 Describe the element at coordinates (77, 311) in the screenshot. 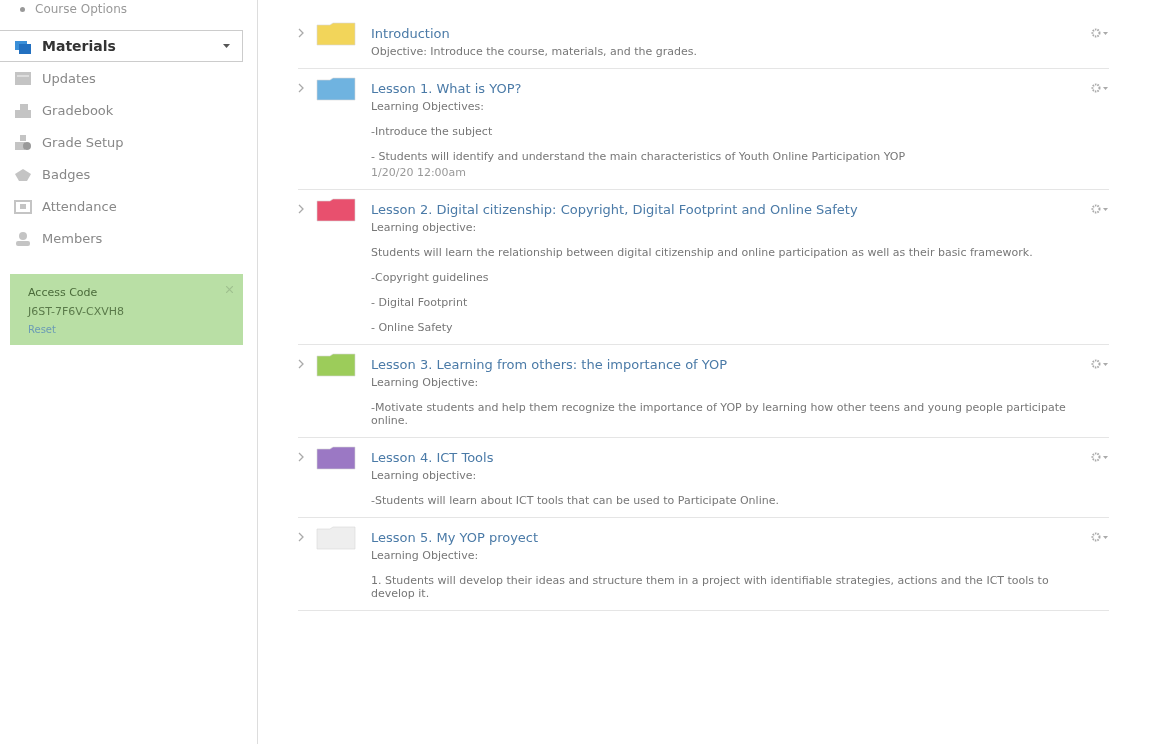

I see `access-code: J6ST-7F6V-CXVH8` at that location.